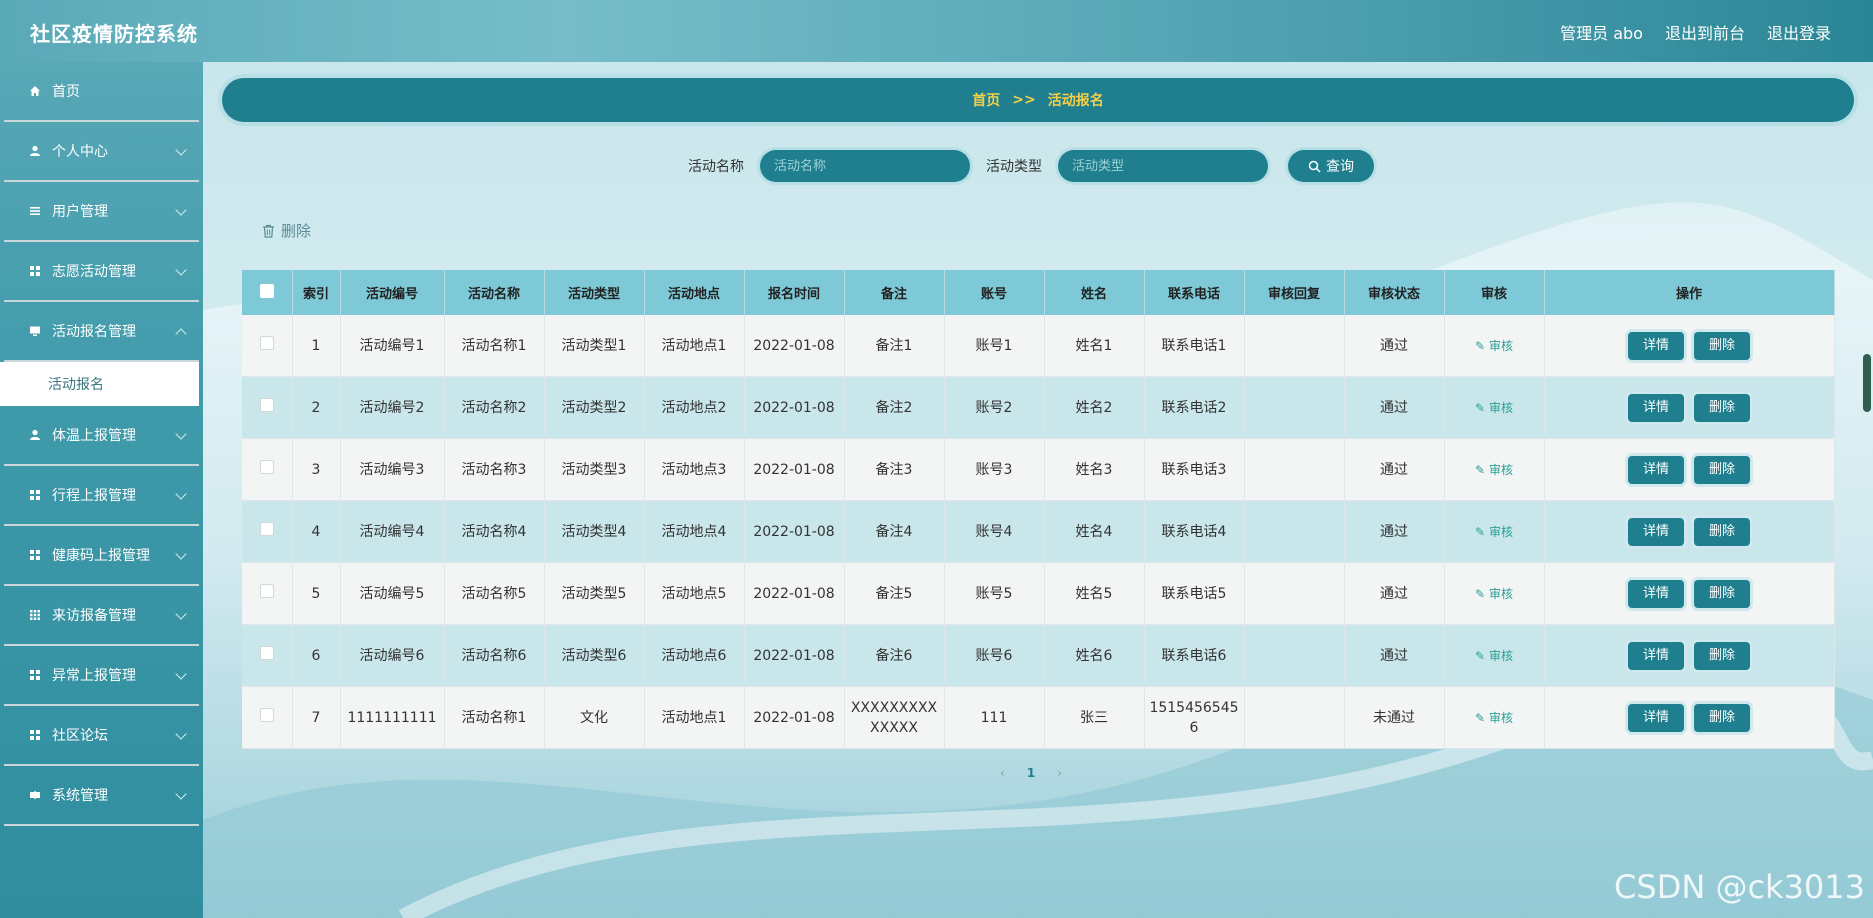 This screenshot has width=1873, height=918. What do you see at coordinates (494, 469) in the screenshot?
I see `table-cell: 活动名称3` at bounding box center [494, 469].